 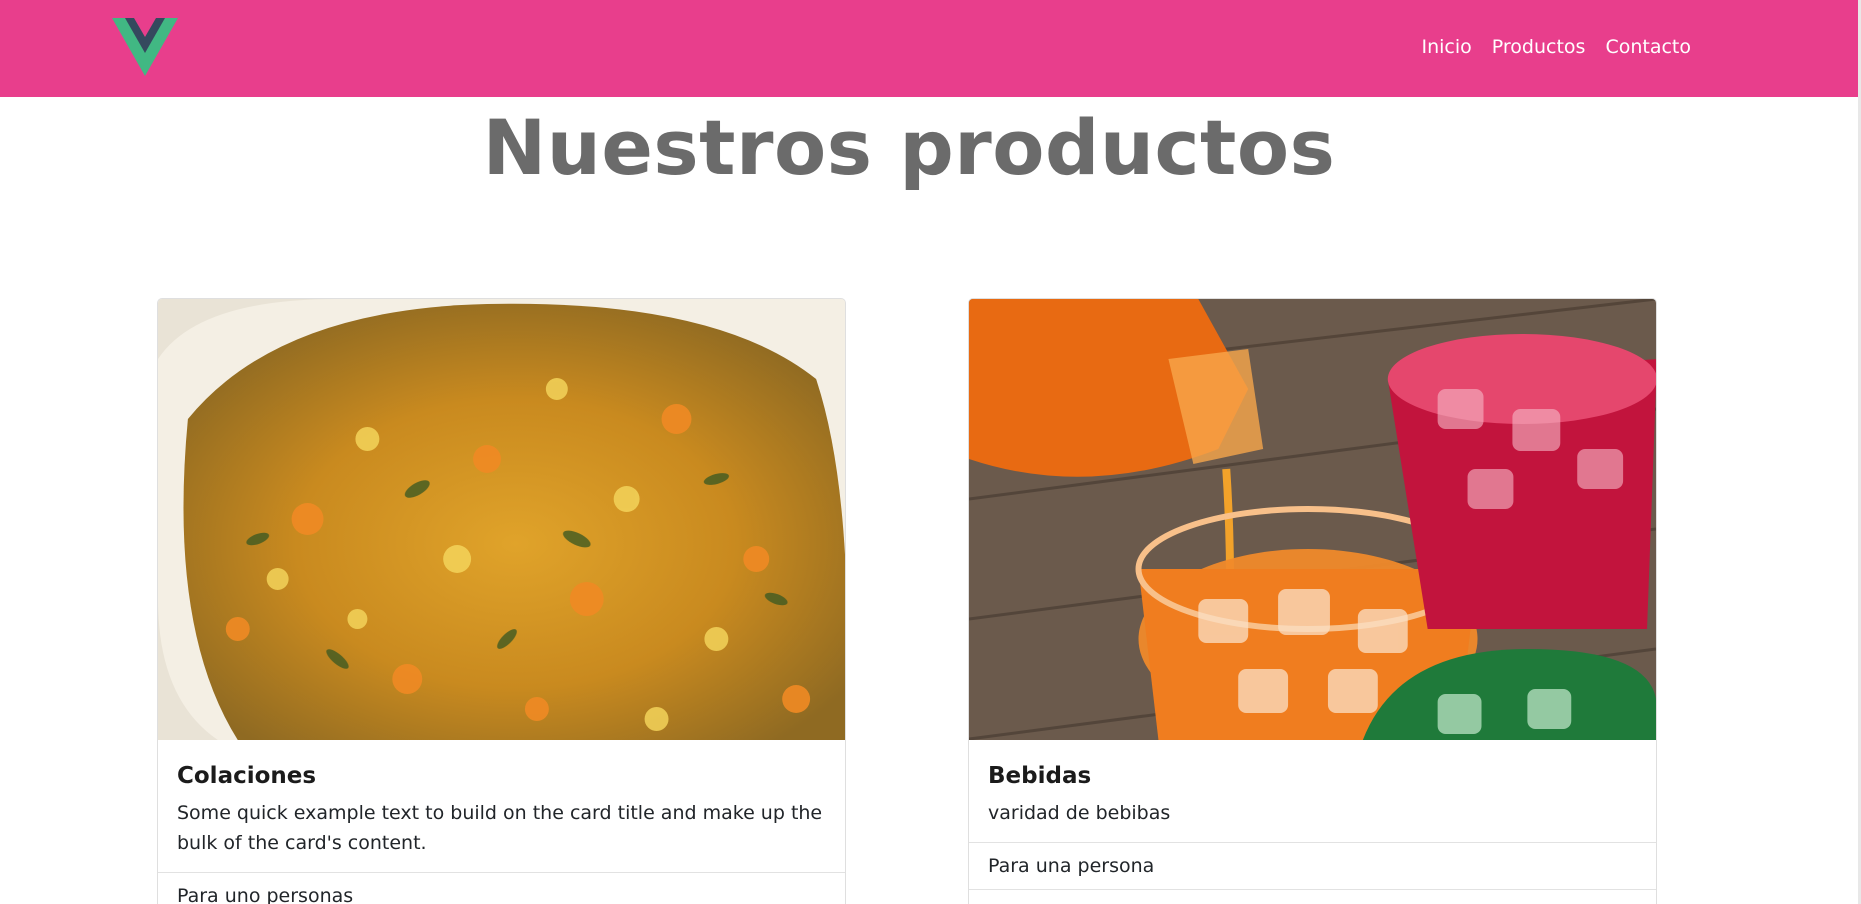 What do you see at coordinates (1312, 896) in the screenshot?
I see `list-item-empty` at bounding box center [1312, 896].